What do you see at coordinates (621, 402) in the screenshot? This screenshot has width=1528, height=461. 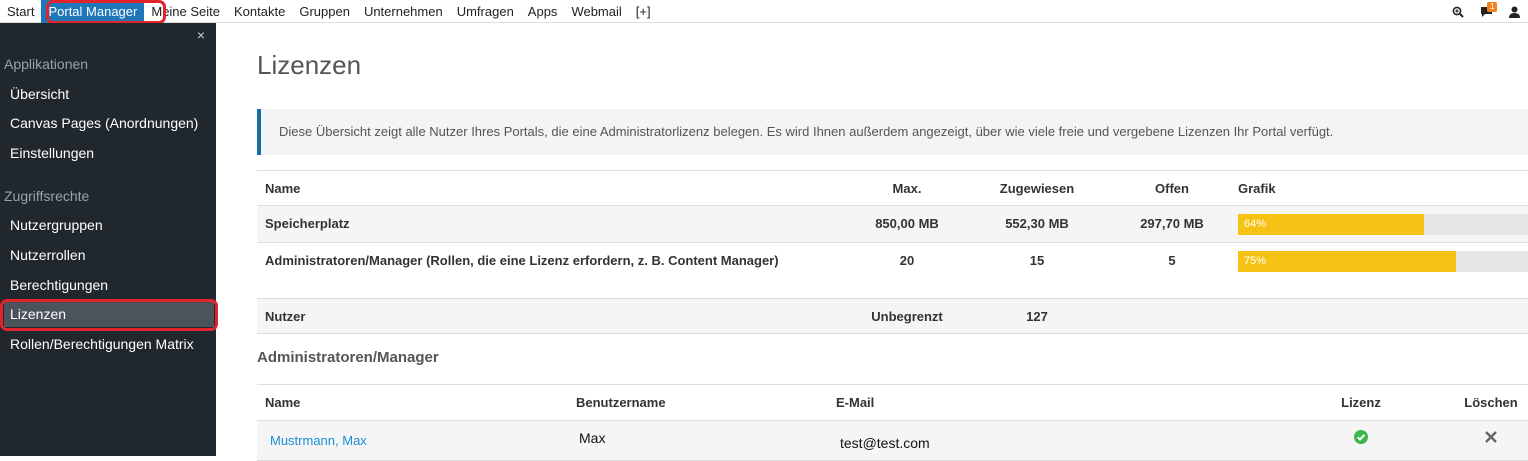 I see `col-header-benutzername: Benutzername` at bounding box center [621, 402].